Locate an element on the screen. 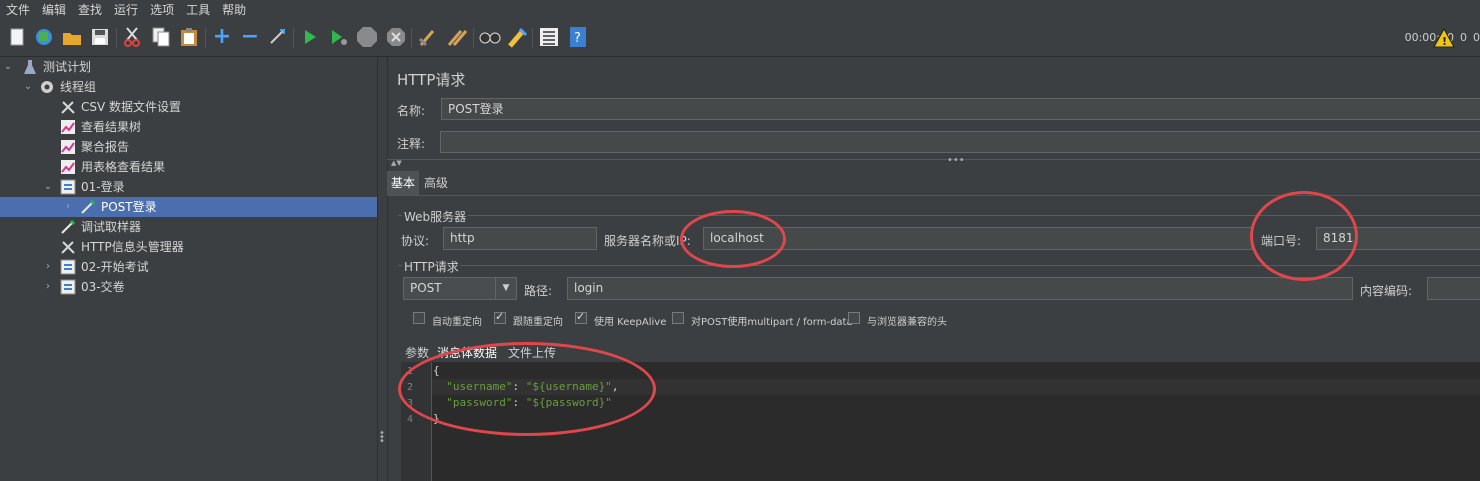 This screenshot has height=481, width=1480. encoding-label: 内容编码: is located at coordinates (1386, 291).